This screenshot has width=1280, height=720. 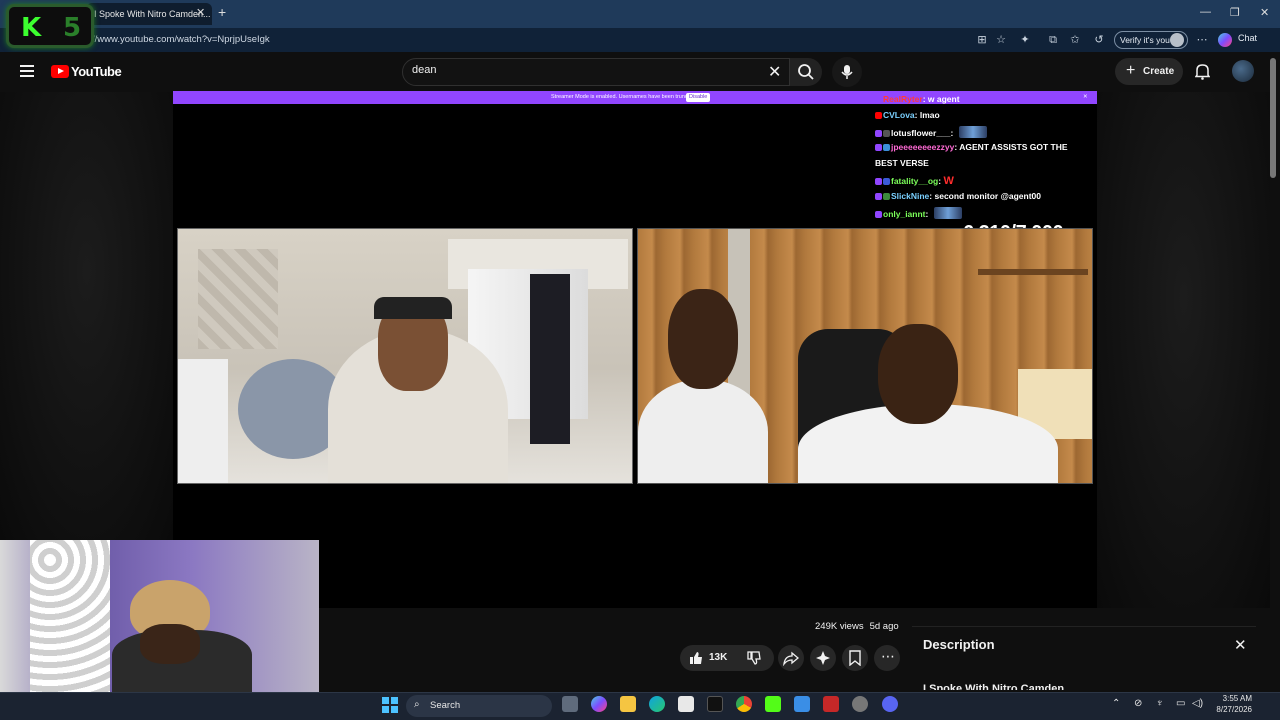 I want to click on dislike-button, so click(x=754, y=660).